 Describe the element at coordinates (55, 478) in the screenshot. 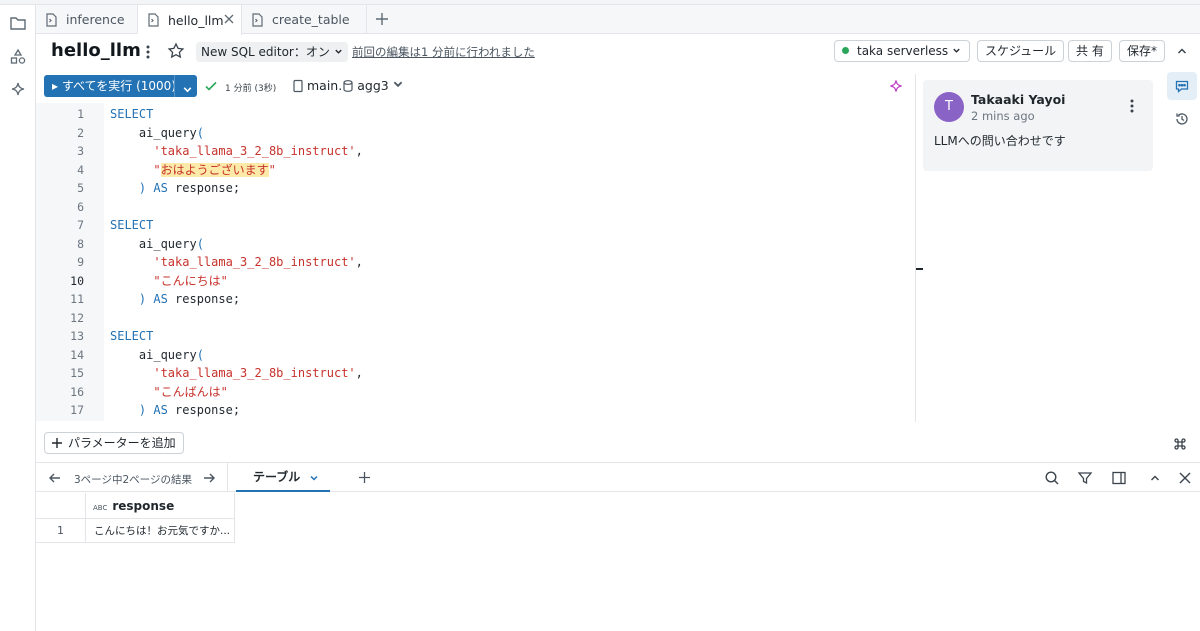

I see `previous-result-arrow-icon` at that location.